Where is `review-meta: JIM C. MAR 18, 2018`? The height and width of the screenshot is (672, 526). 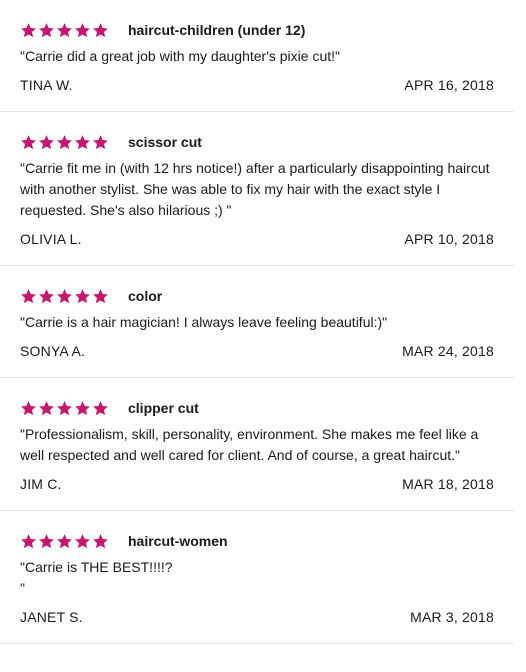 review-meta: JIM C. MAR 18, 2018 is located at coordinates (257, 484).